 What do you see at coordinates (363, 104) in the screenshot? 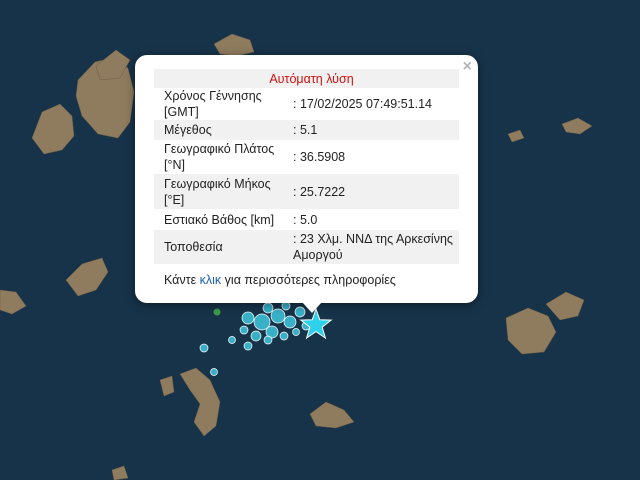
I see `info-value: : 17/02/2025 07:49:51.14` at bounding box center [363, 104].